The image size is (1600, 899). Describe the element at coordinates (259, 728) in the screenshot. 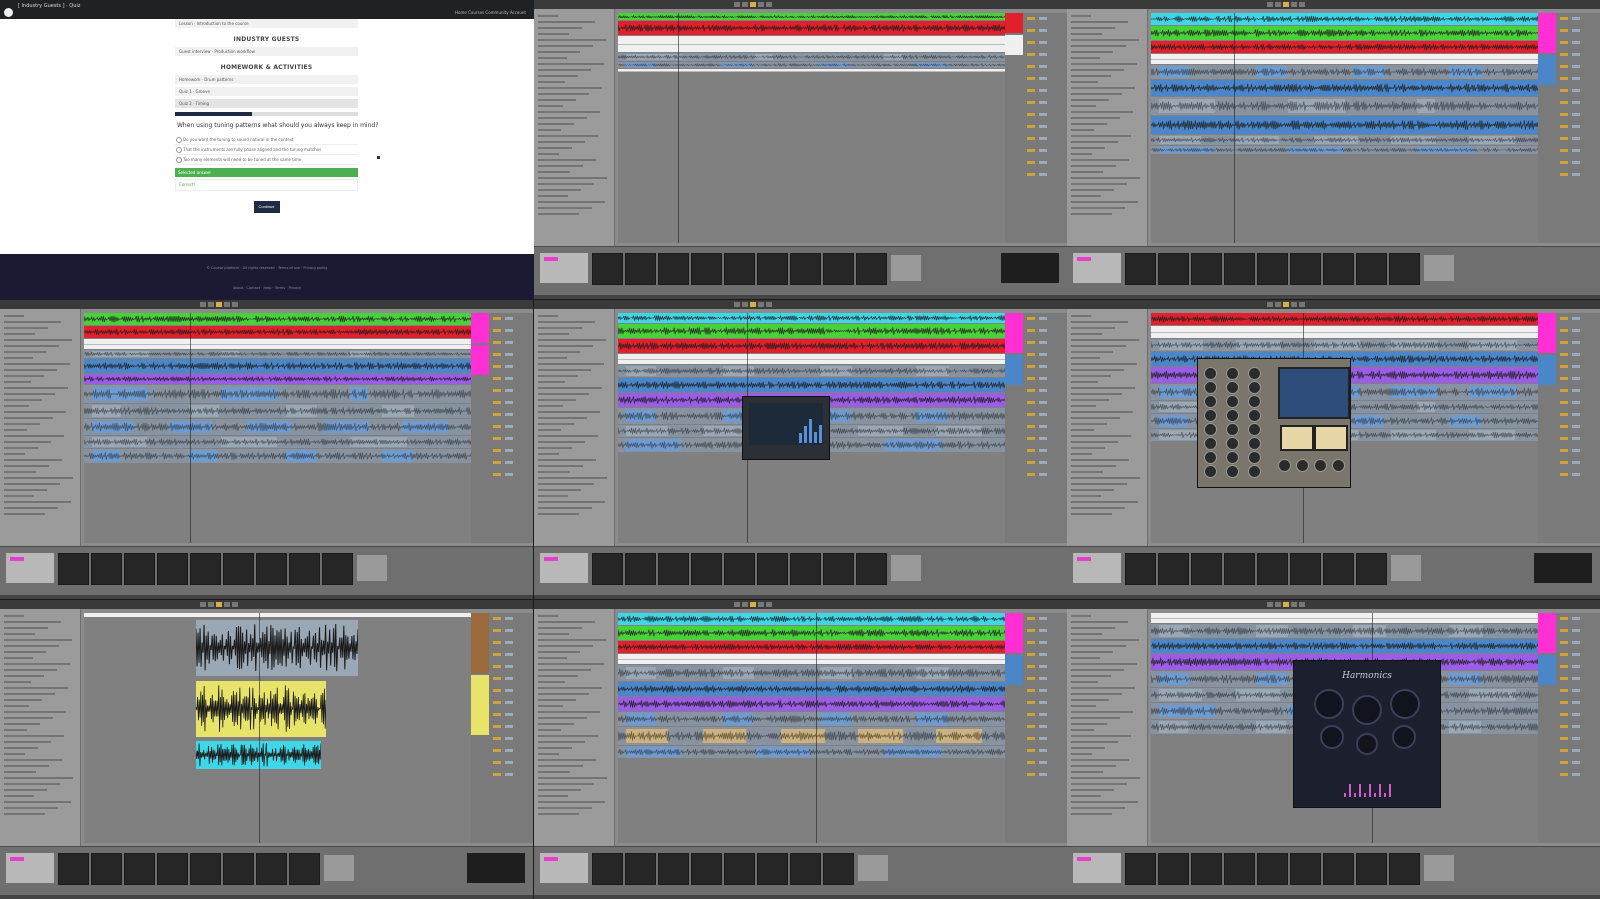

I see `playhead` at that location.